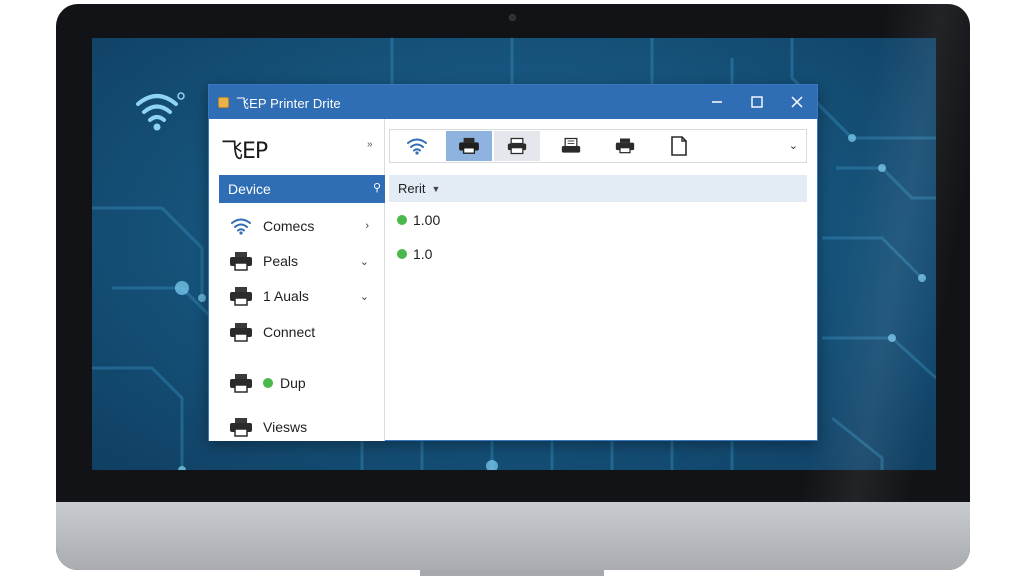 The image size is (1024, 576). I want to click on maximize-icon, so click(757, 102).